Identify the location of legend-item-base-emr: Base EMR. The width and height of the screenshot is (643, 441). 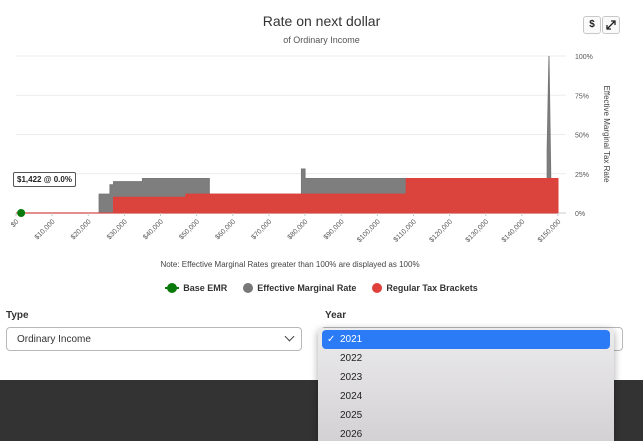
(196, 288).